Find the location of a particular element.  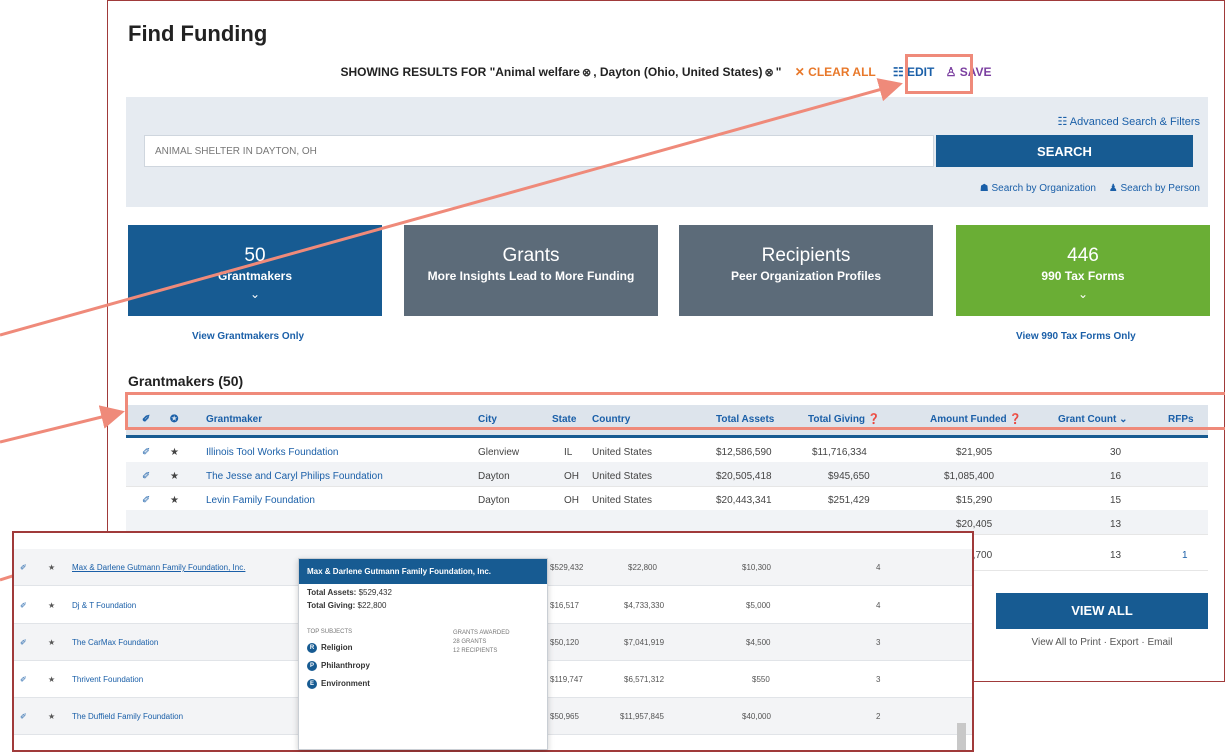

view-990-forms-only-link: View 990 Tax Forms Only is located at coordinates (1076, 336).